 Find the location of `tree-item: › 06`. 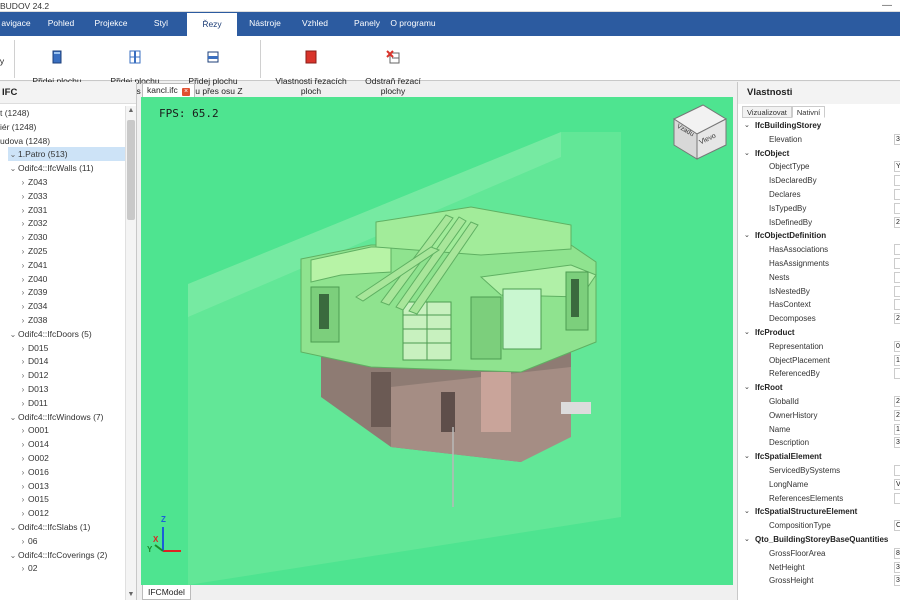

tree-item: › 06 is located at coordinates (71, 541).